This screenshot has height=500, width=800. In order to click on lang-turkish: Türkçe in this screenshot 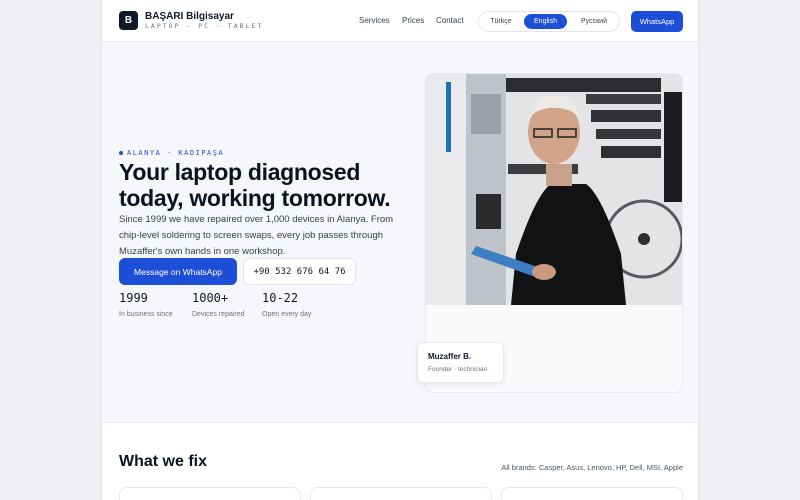, I will do `click(501, 21)`.